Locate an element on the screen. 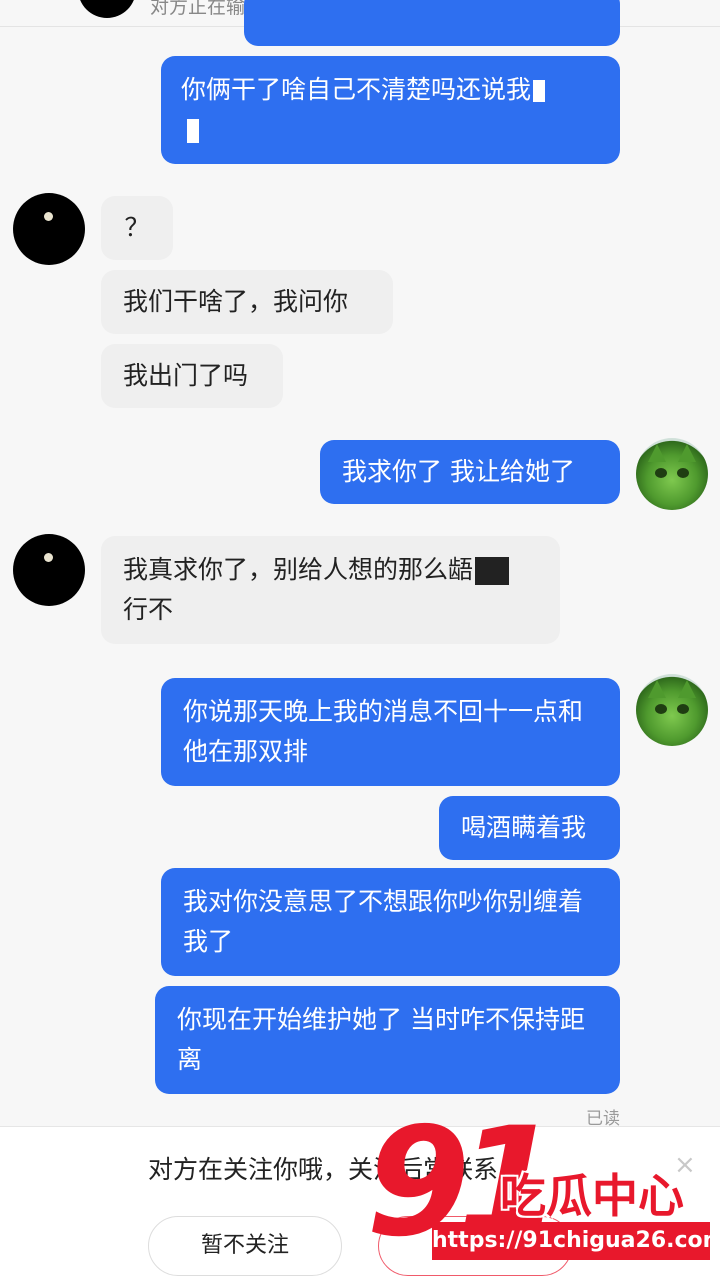 Image resolution: width=720 pixels, height=1281 pixels. message-text: 你俩干了啥自己不清楚吗还说我 is located at coordinates (356, 89).